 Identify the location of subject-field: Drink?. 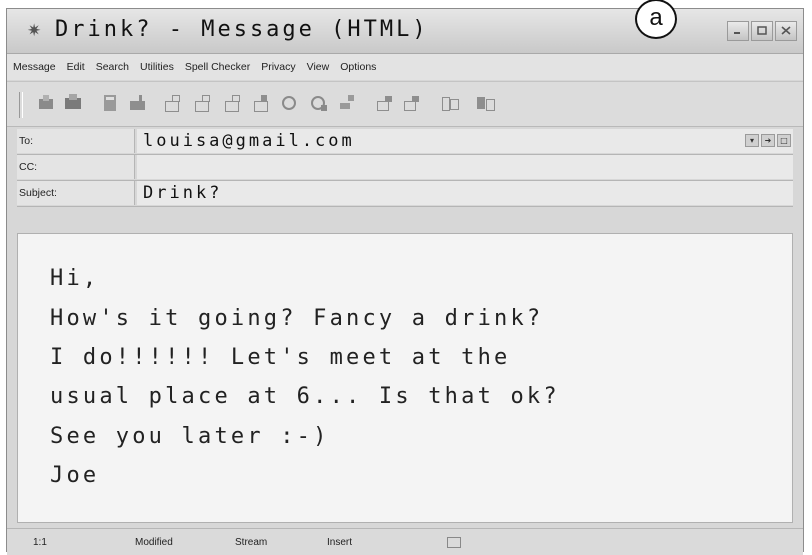
(465, 193).